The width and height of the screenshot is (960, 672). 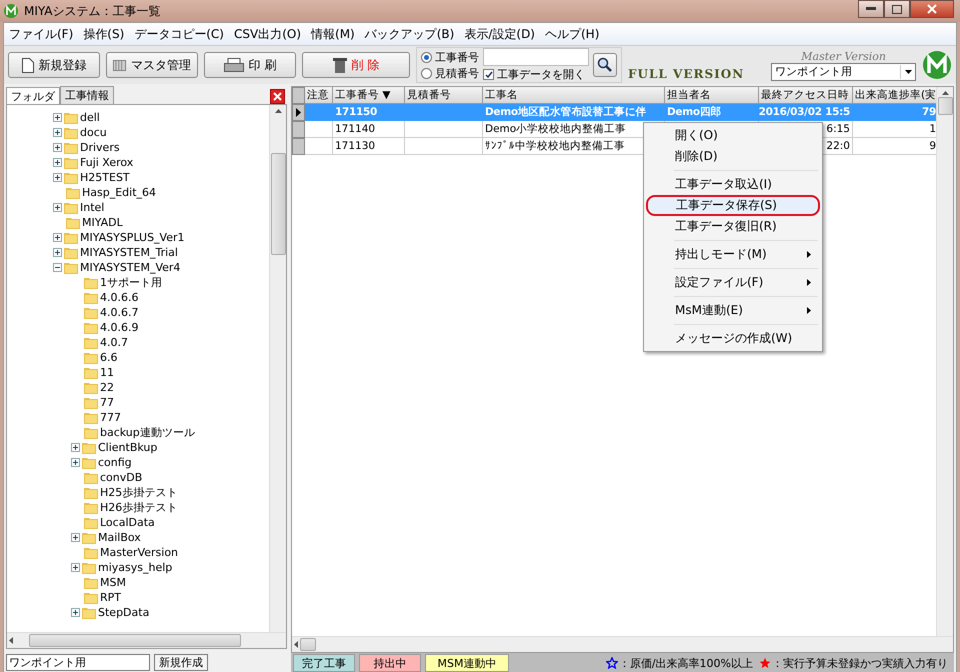 I want to click on folder-label: H26歩掛テスト, so click(x=139, y=507).